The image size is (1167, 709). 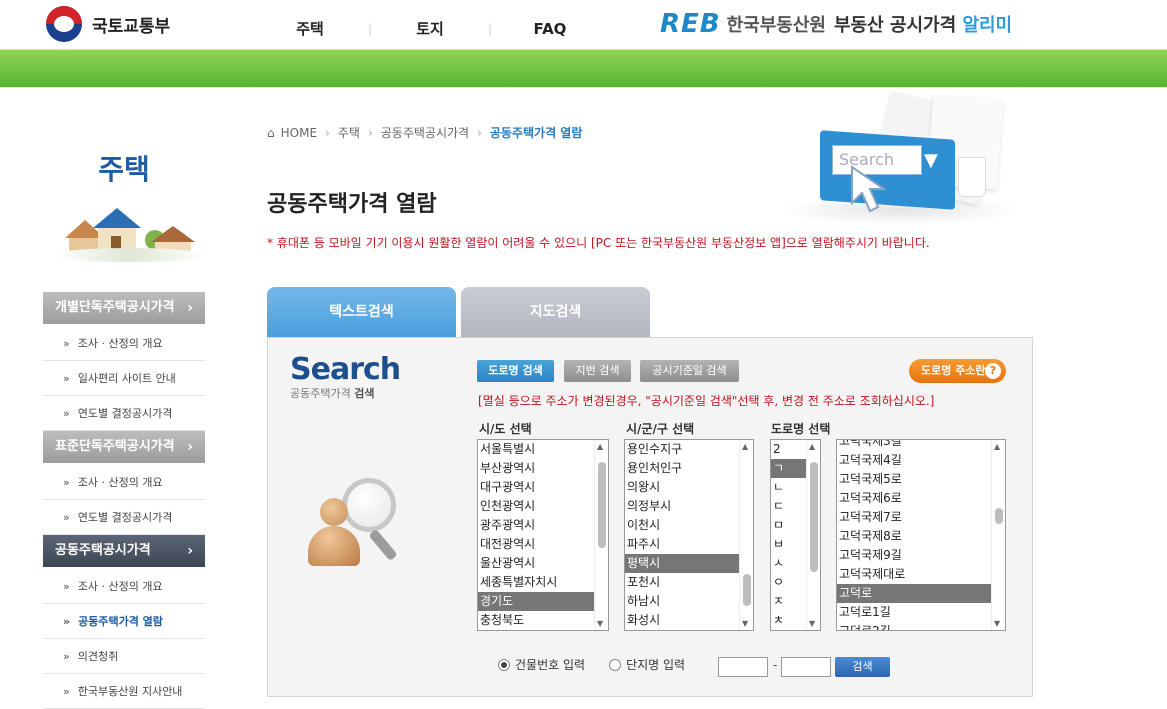 What do you see at coordinates (914, 574) in the screenshot?
I see `road-option: 고덕국제대로` at bounding box center [914, 574].